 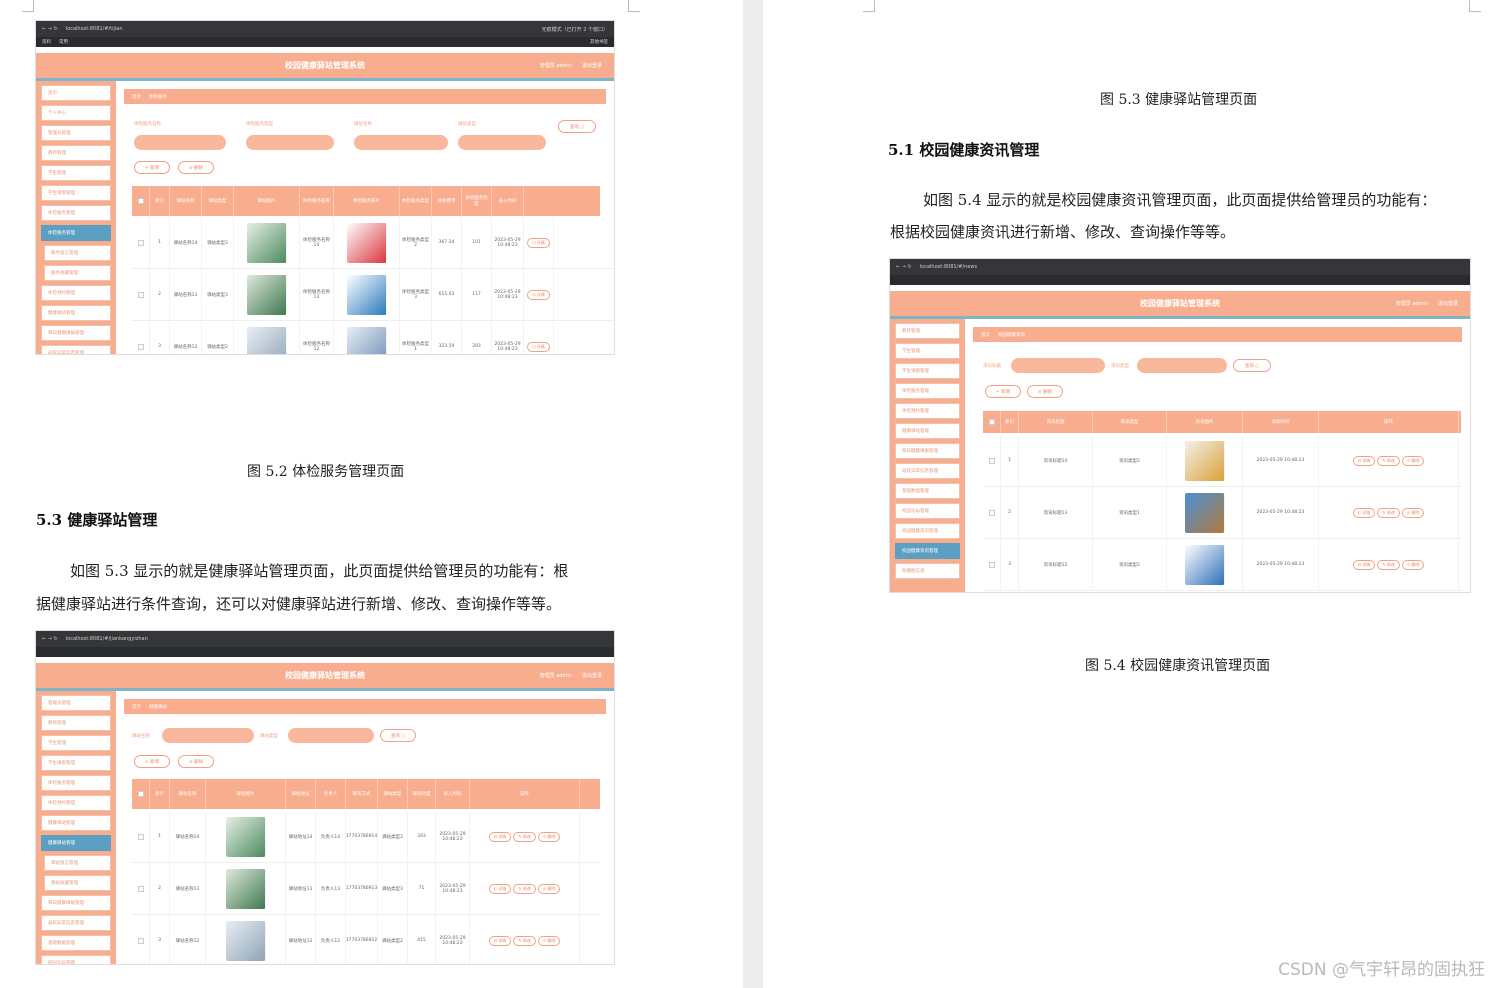 I want to click on sidebar-item: 个人中心, so click(x=76, y=113).